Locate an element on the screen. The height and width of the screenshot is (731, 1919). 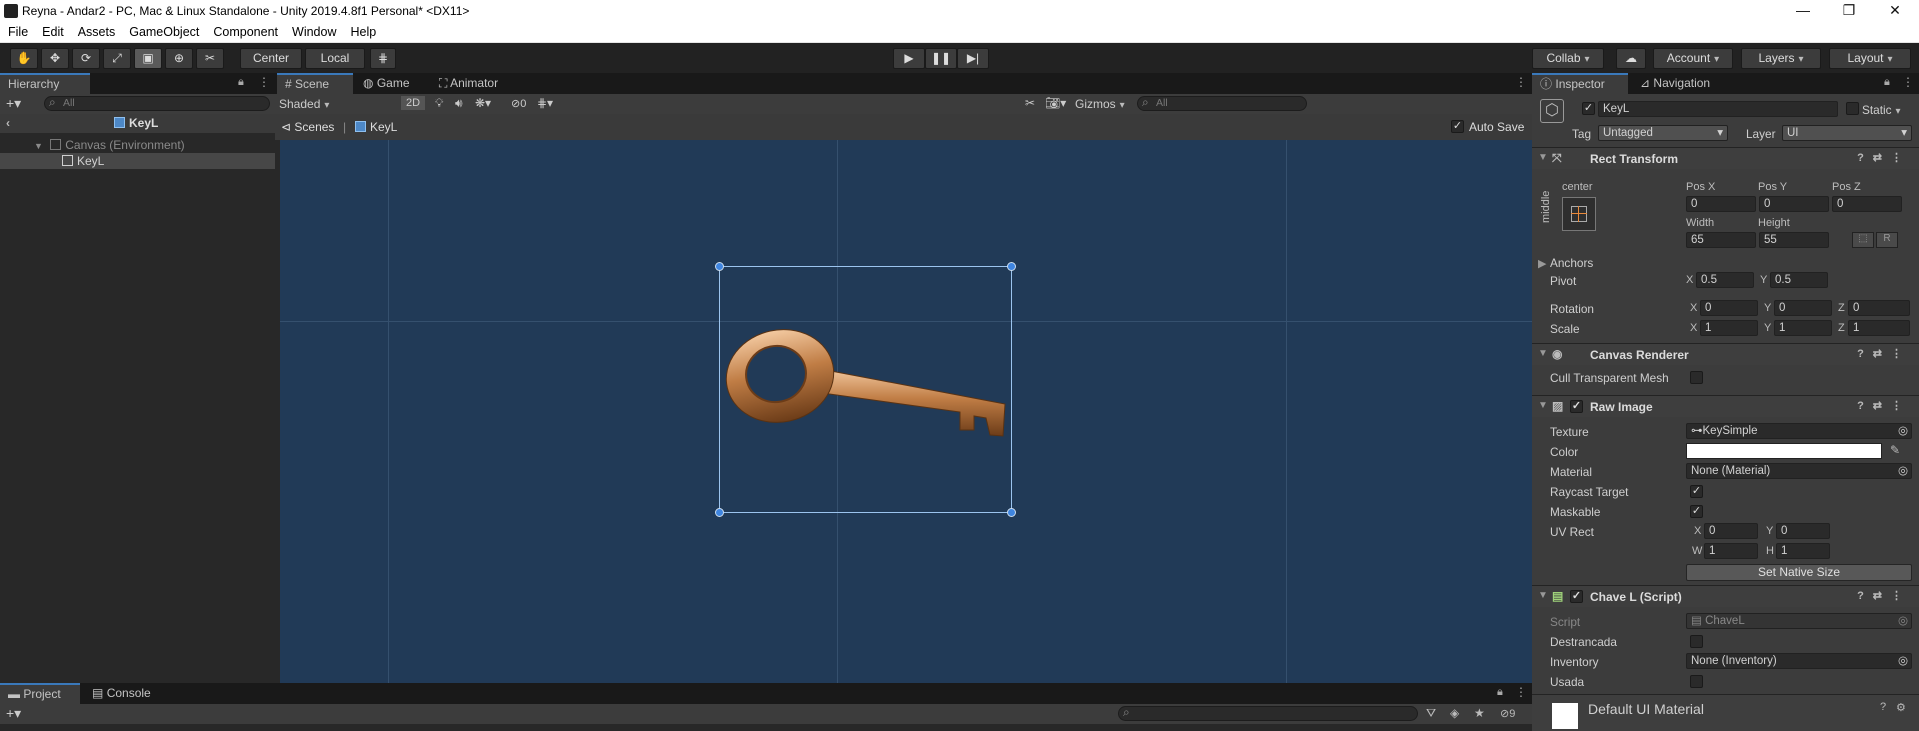
menu-window: Window is located at coordinates (314, 30).